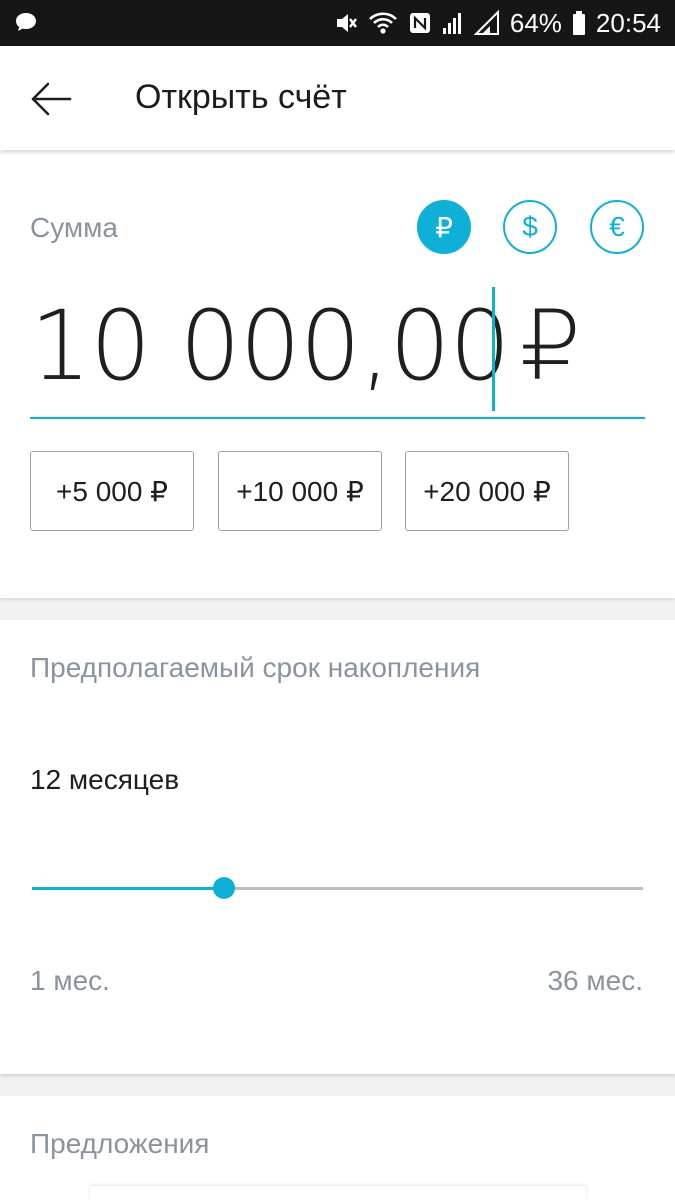 The image size is (675, 1200). Describe the element at coordinates (551, 346) in the screenshot. I see `amount-currency-symbol: ₽` at that location.